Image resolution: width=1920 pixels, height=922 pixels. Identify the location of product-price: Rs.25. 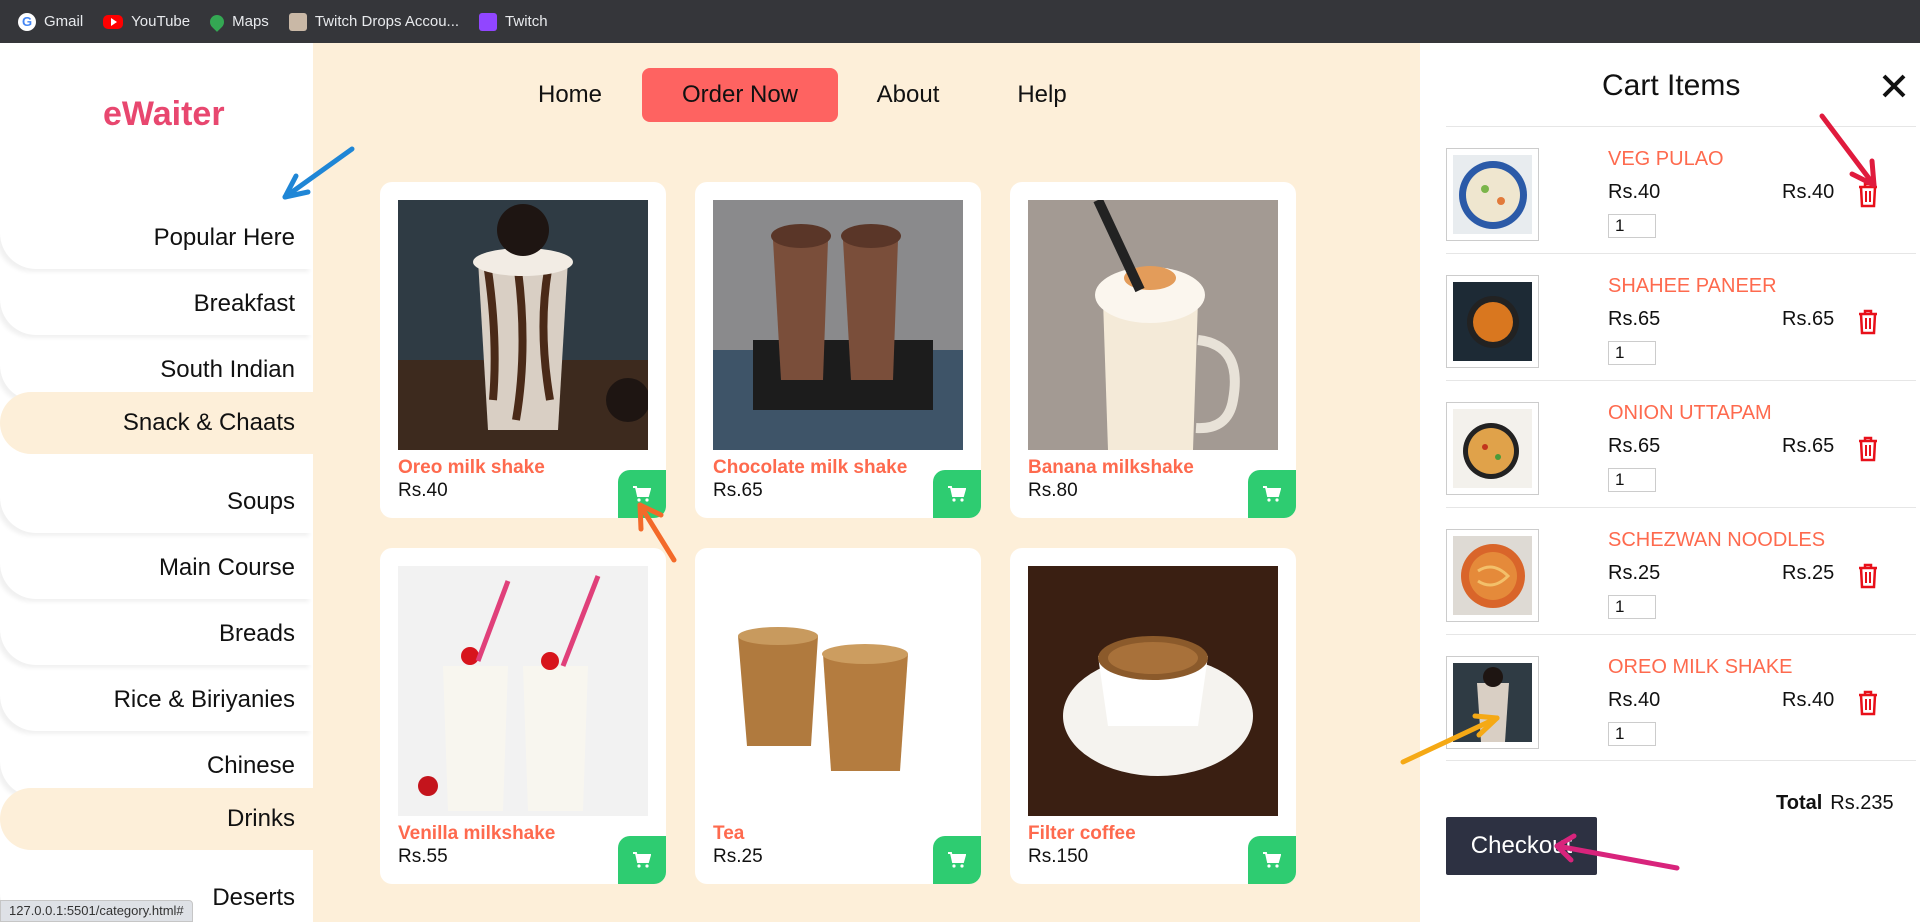
(738, 856).